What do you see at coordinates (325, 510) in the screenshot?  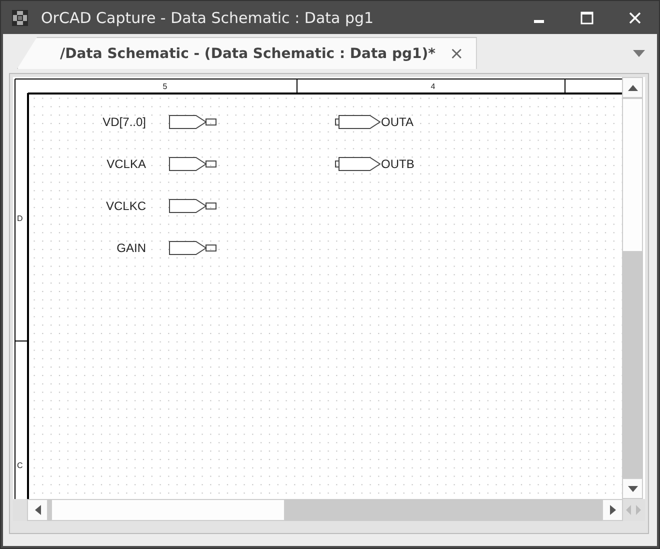 I see `horizontal-scrollbar` at bounding box center [325, 510].